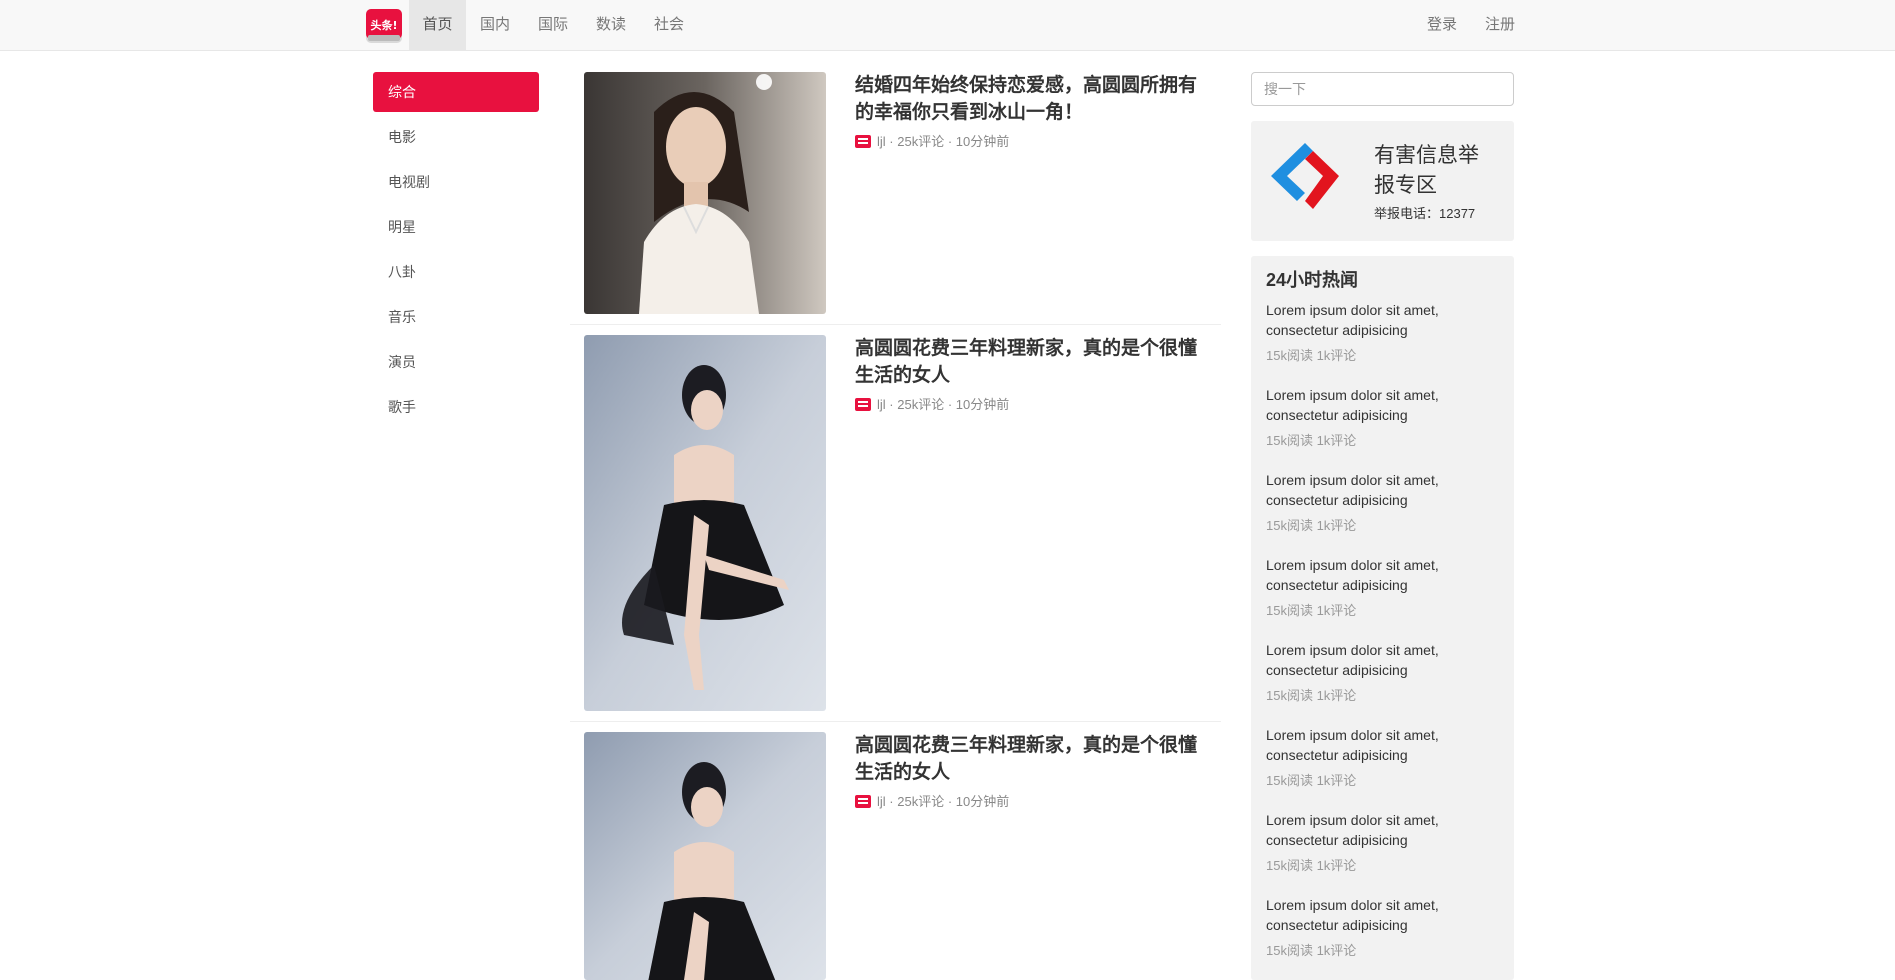 The height and width of the screenshot is (980, 1895). What do you see at coordinates (456, 182) in the screenshot?
I see `sidebar-item-tv: 电视剧` at bounding box center [456, 182].